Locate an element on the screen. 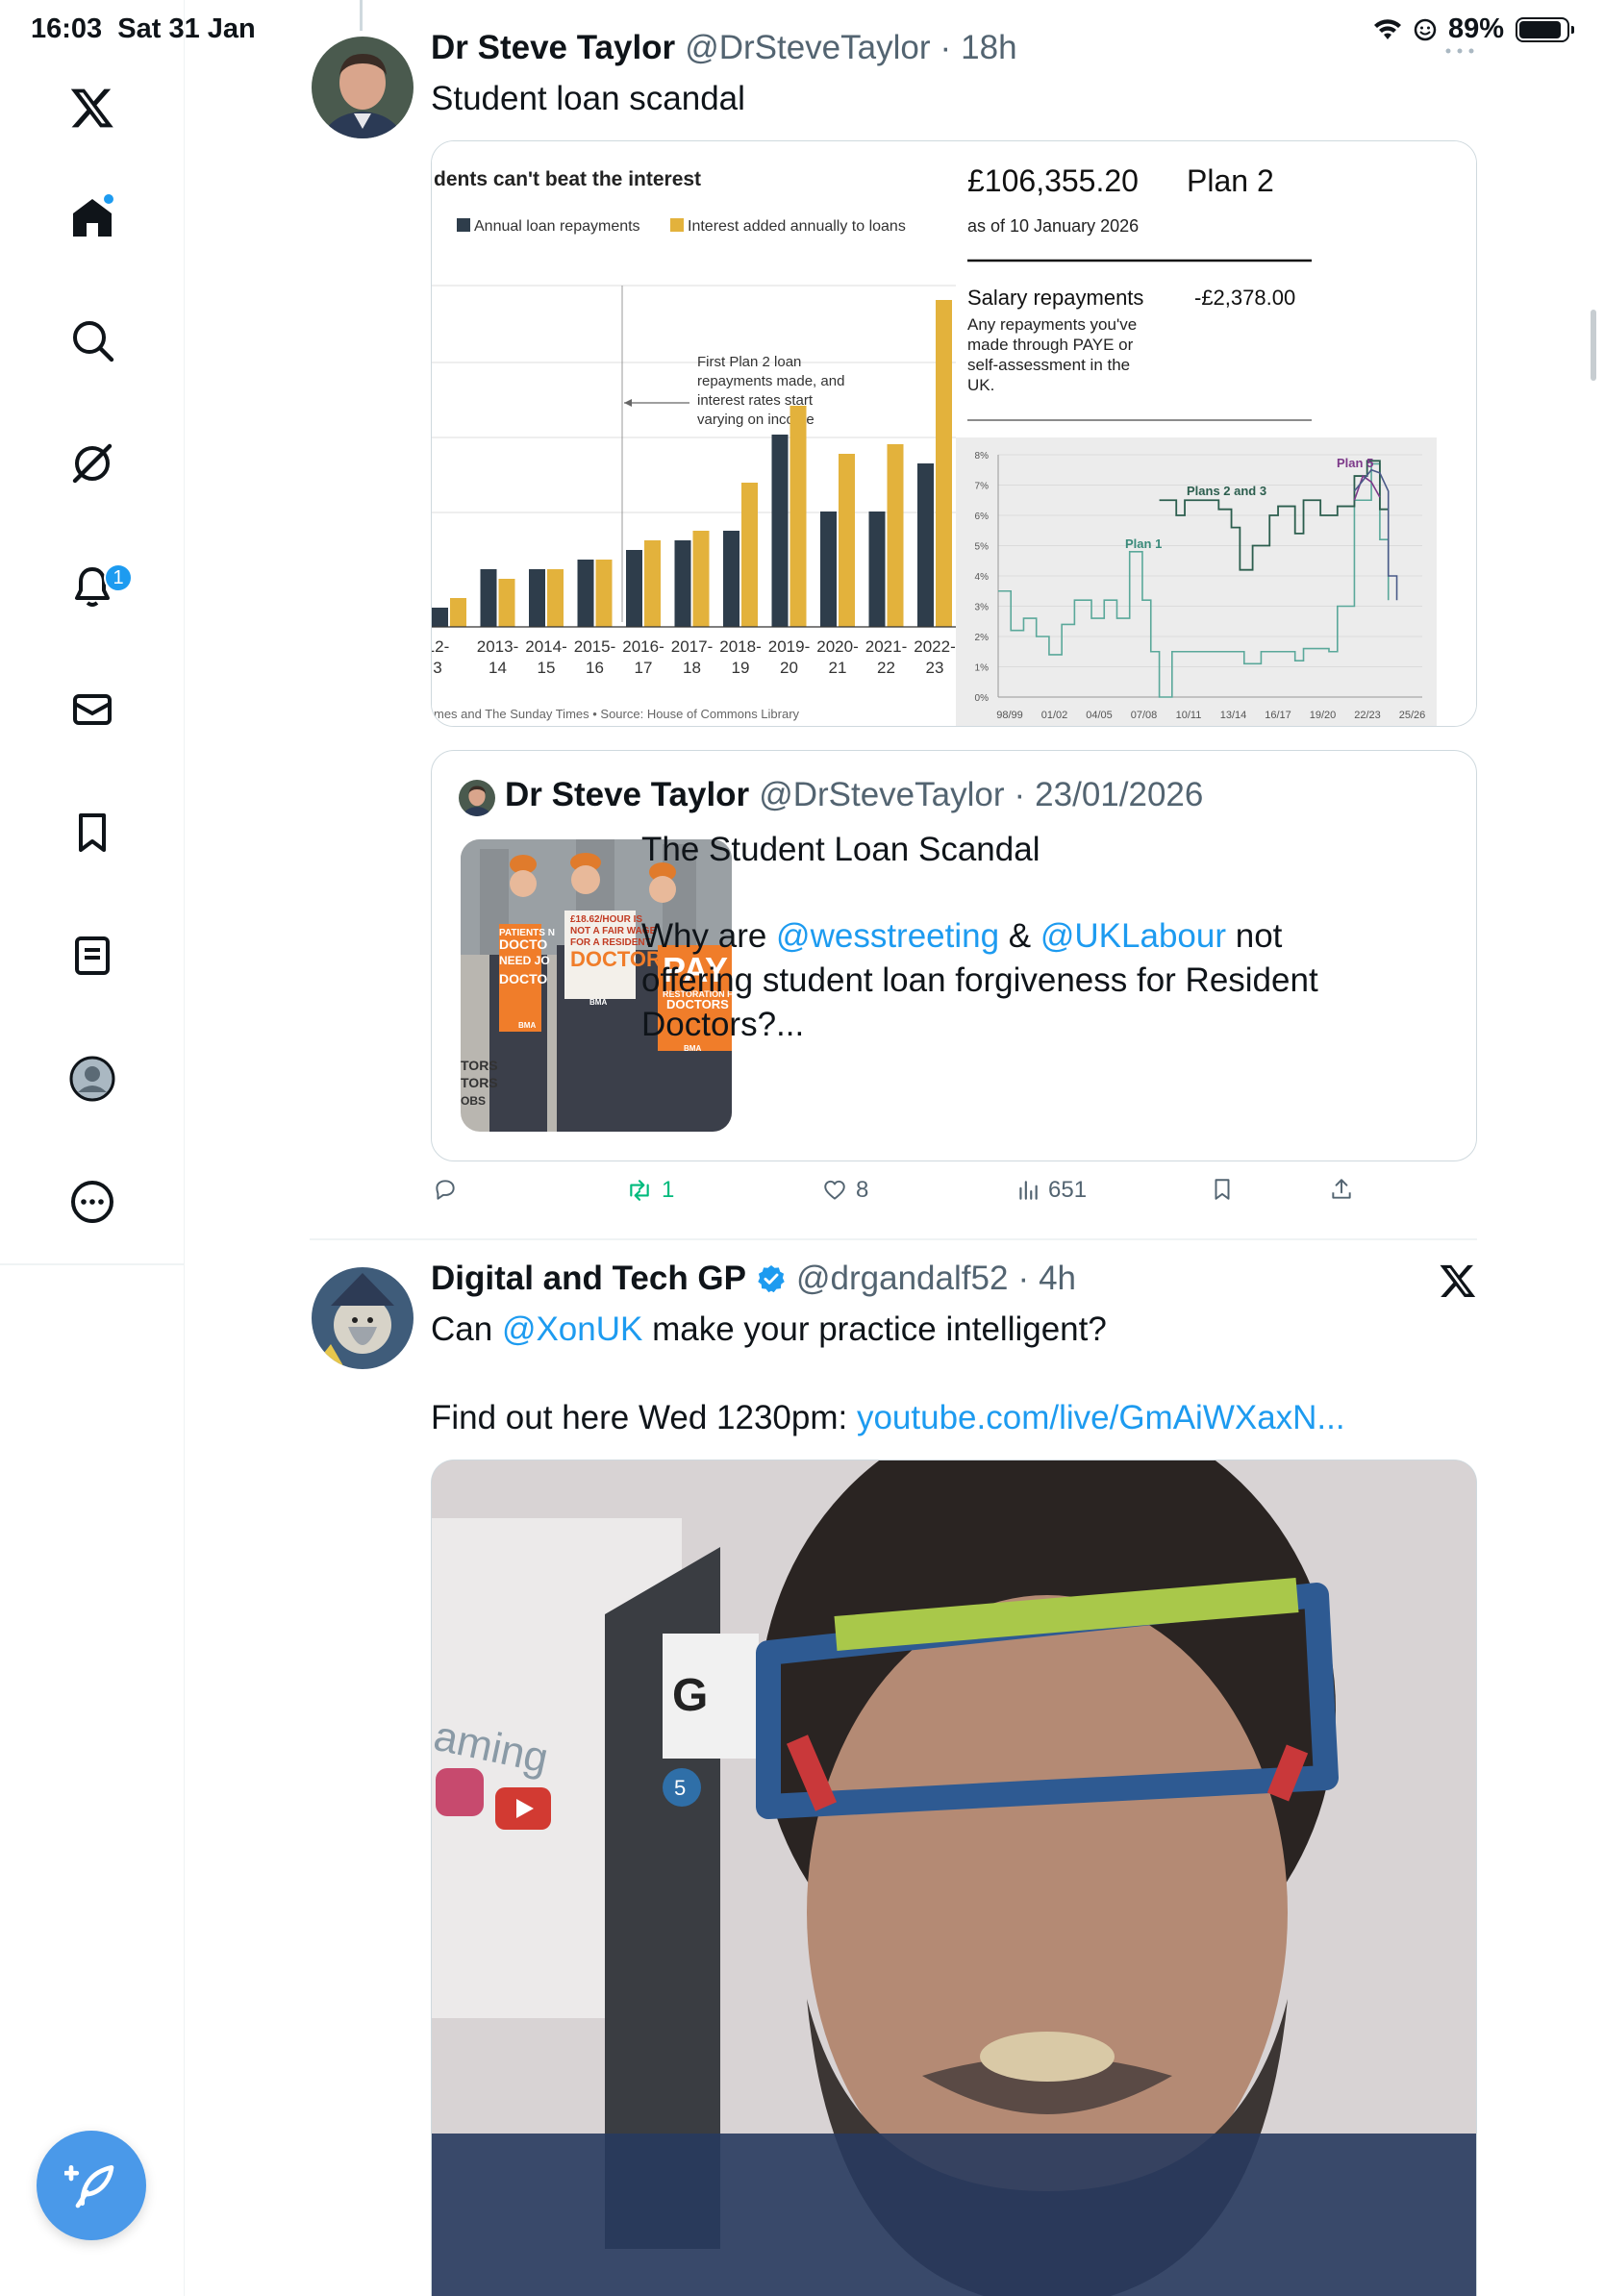 The height and width of the screenshot is (2296, 1604). nav-notifications: 1 is located at coordinates (93, 586).